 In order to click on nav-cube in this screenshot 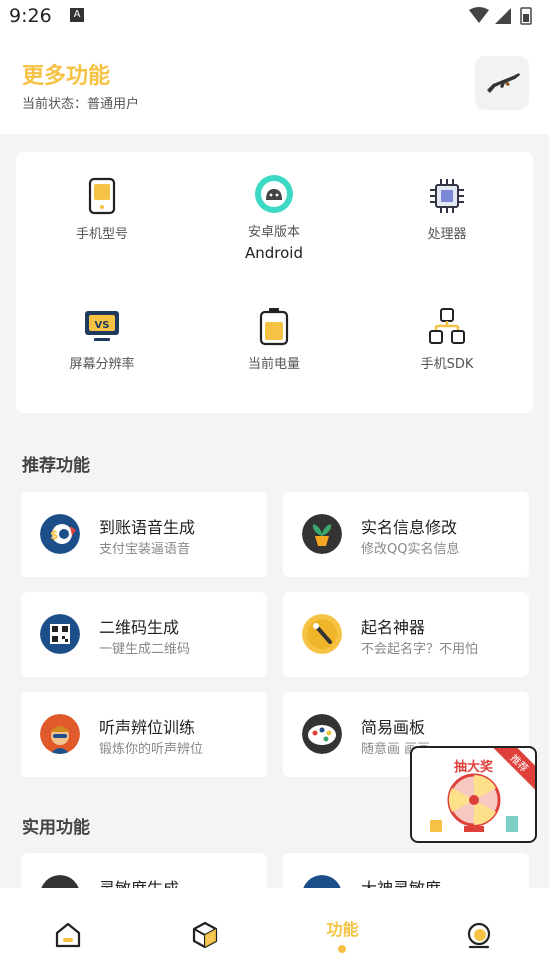, I will do `click(205, 932)`.